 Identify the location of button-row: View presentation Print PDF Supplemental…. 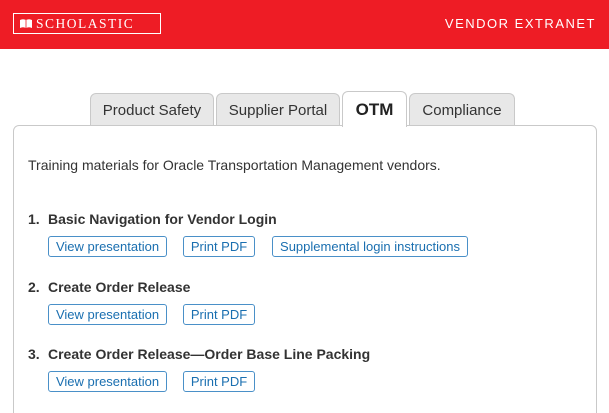
(266, 246).